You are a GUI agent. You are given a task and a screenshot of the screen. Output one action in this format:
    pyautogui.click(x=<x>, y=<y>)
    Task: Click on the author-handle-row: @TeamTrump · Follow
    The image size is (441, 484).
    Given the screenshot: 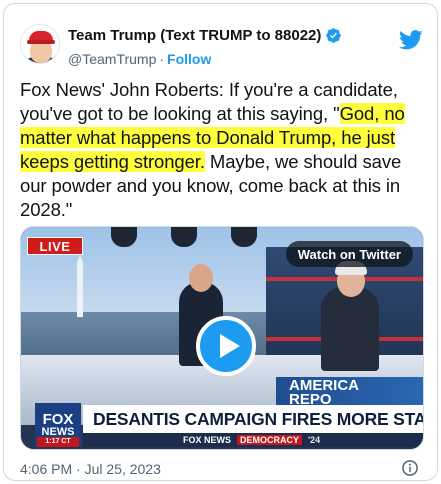 What is the action you would take?
    pyautogui.click(x=139, y=59)
    